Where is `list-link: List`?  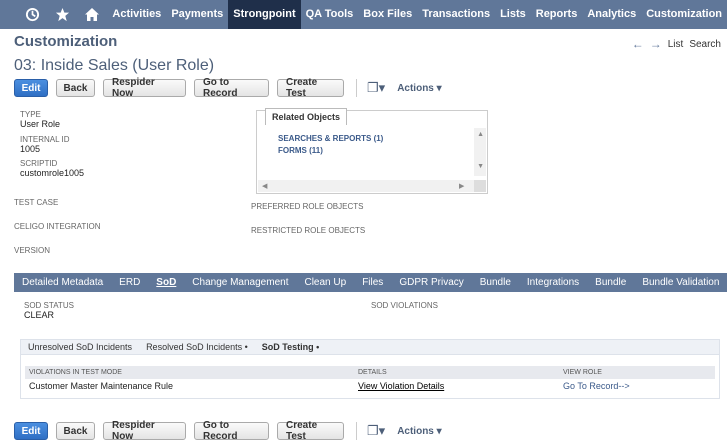
list-link: List is located at coordinates (676, 44).